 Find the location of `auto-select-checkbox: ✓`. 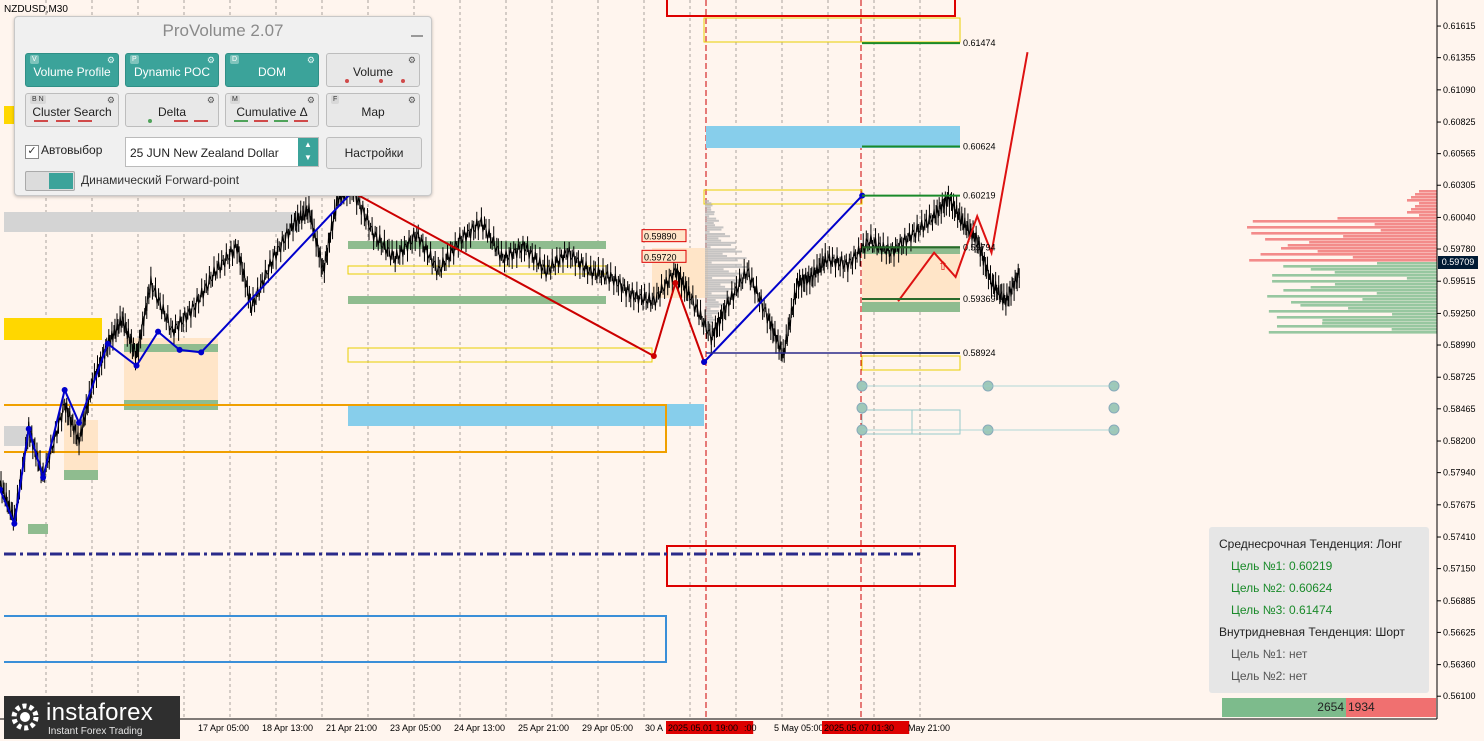

auto-select-checkbox: ✓ is located at coordinates (32, 152).